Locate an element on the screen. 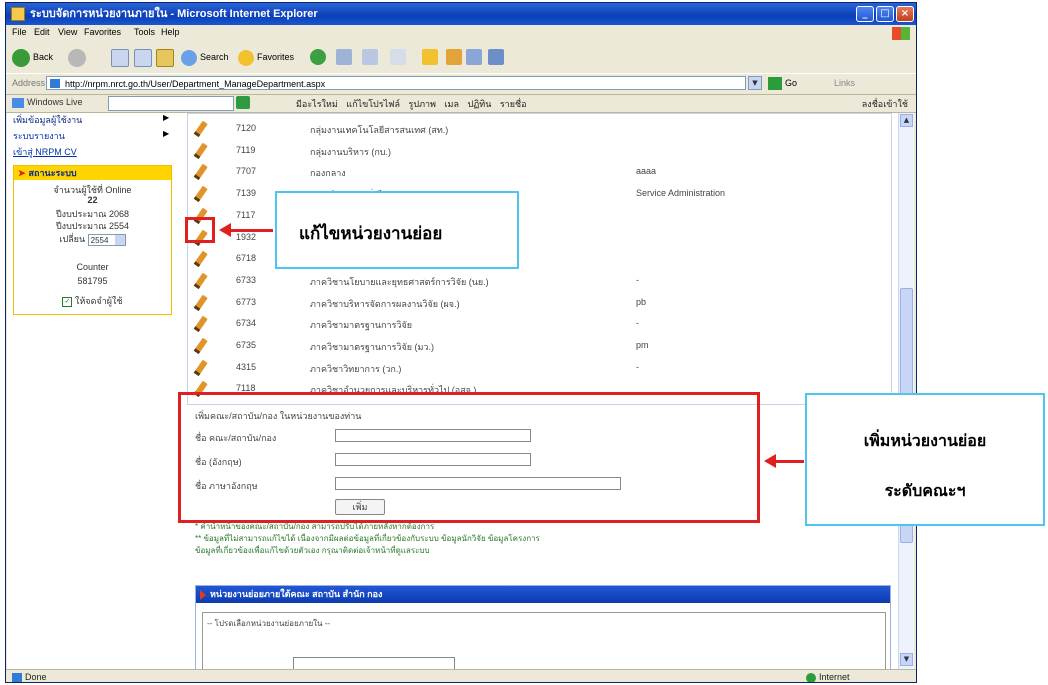 The width and height of the screenshot is (1048, 685). sidebar-link-report: ระบบรายงาน is located at coordinates (39, 136).